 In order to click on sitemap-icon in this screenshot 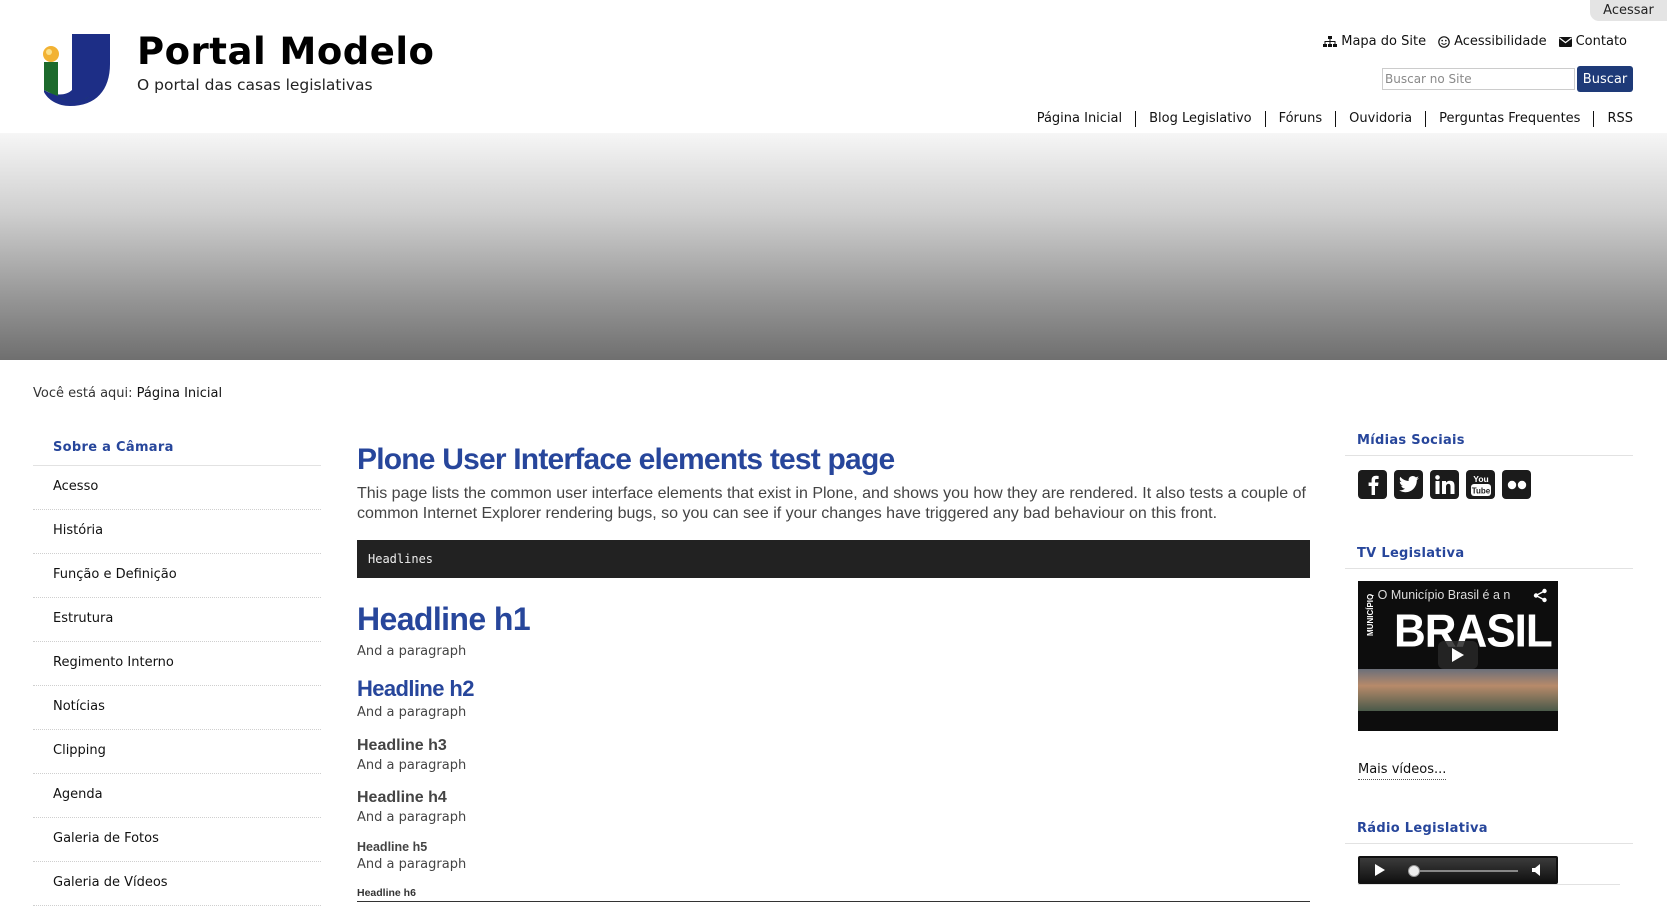, I will do `click(1330, 41)`.